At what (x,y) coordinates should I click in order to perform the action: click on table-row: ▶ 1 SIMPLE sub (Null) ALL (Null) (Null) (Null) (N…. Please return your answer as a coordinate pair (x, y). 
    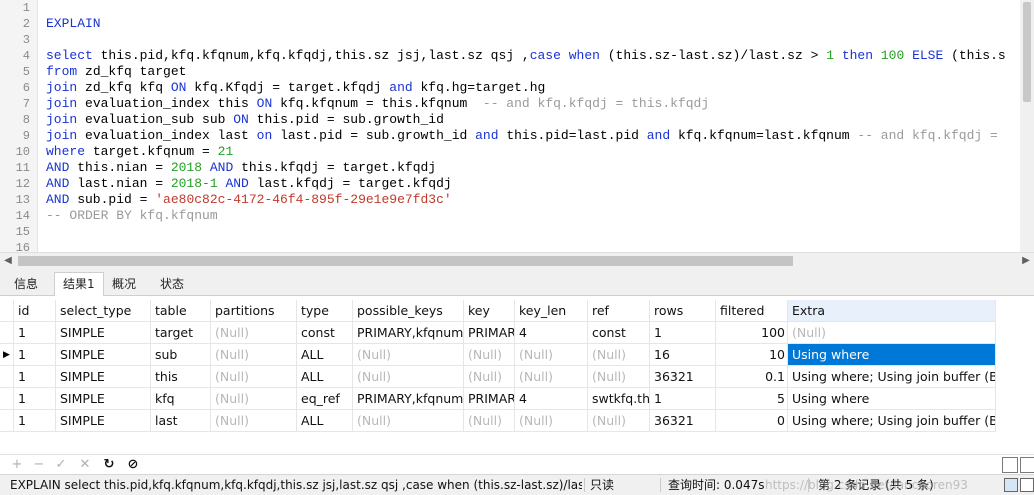
    Looking at the image, I should click on (517, 355).